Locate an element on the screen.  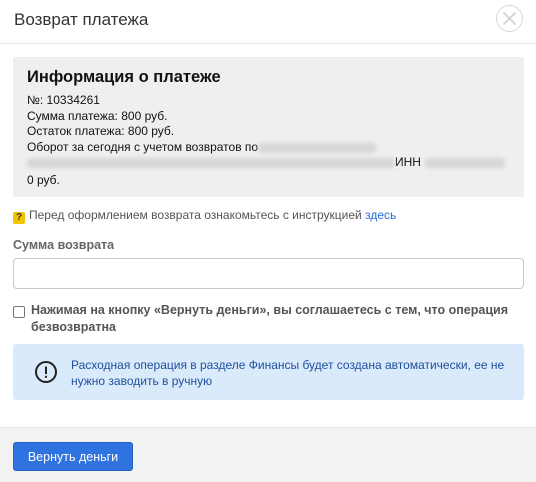
payment-info-title: Информация о платеже is located at coordinates (124, 77).